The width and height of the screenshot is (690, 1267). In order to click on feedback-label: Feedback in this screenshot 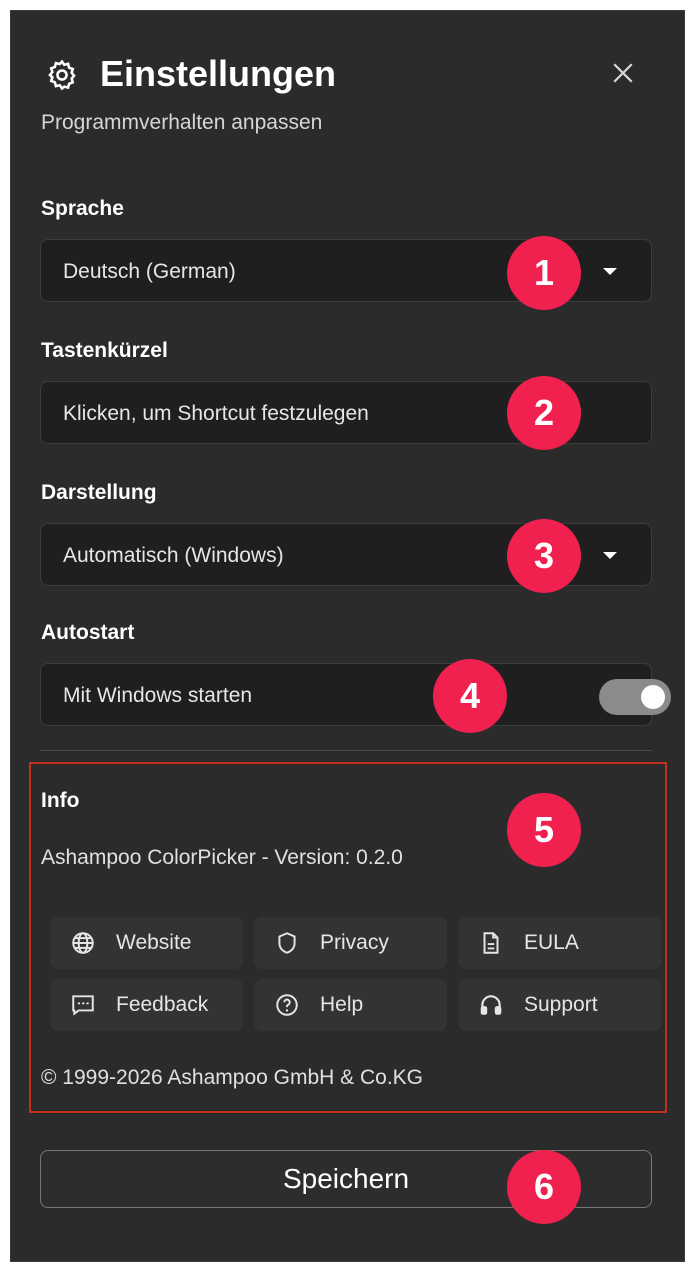, I will do `click(162, 1004)`.